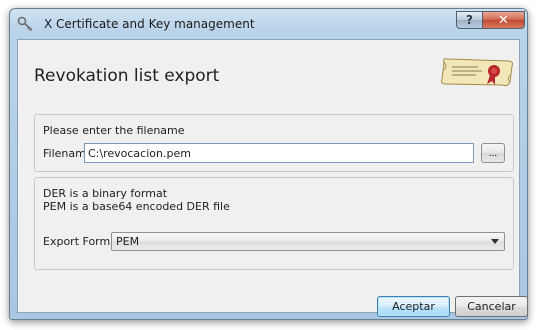 Image resolution: width=540 pixels, height=330 pixels. I want to click on filename-input, so click(279, 153).